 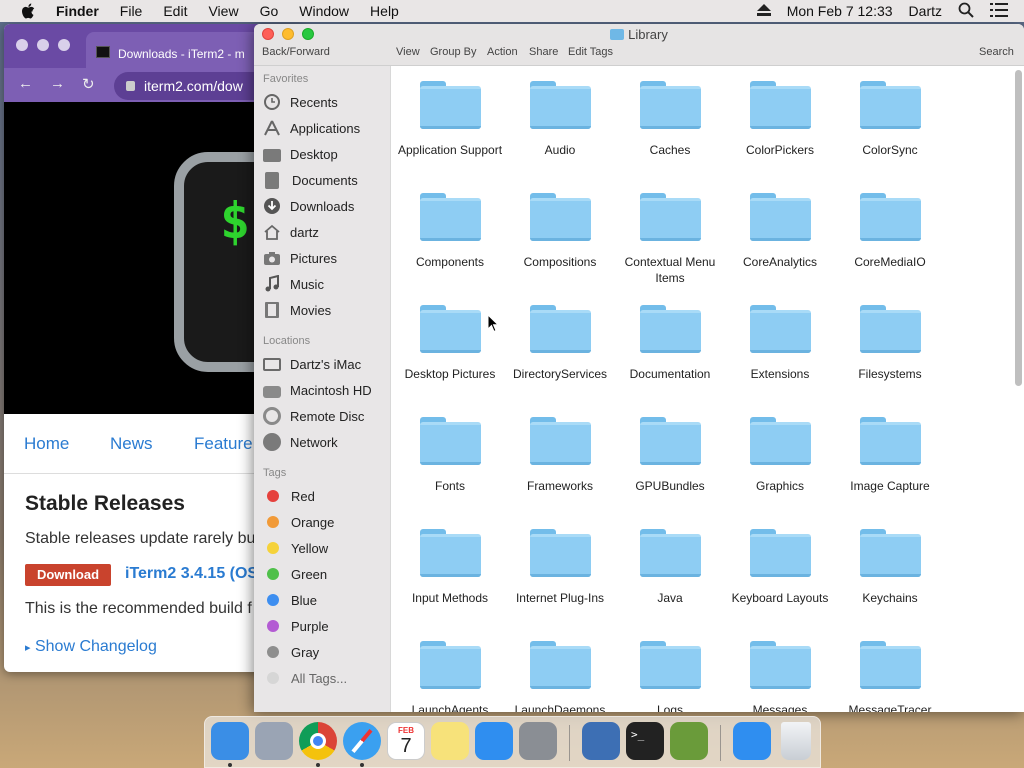 What do you see at coordinates (670, 119) in the screenshot?
I see `folder-item: Caches` at bounding box center [670, 119].